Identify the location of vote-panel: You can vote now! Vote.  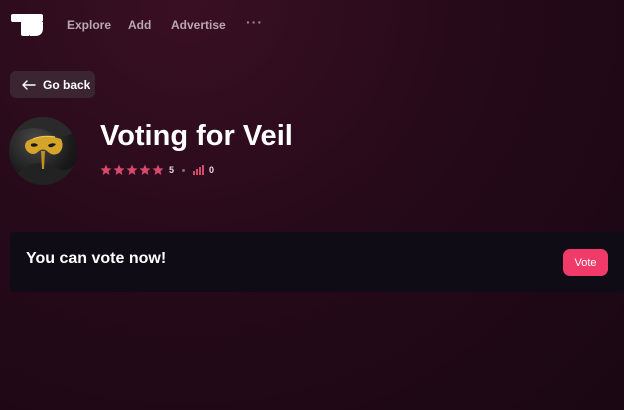
(317, 262).